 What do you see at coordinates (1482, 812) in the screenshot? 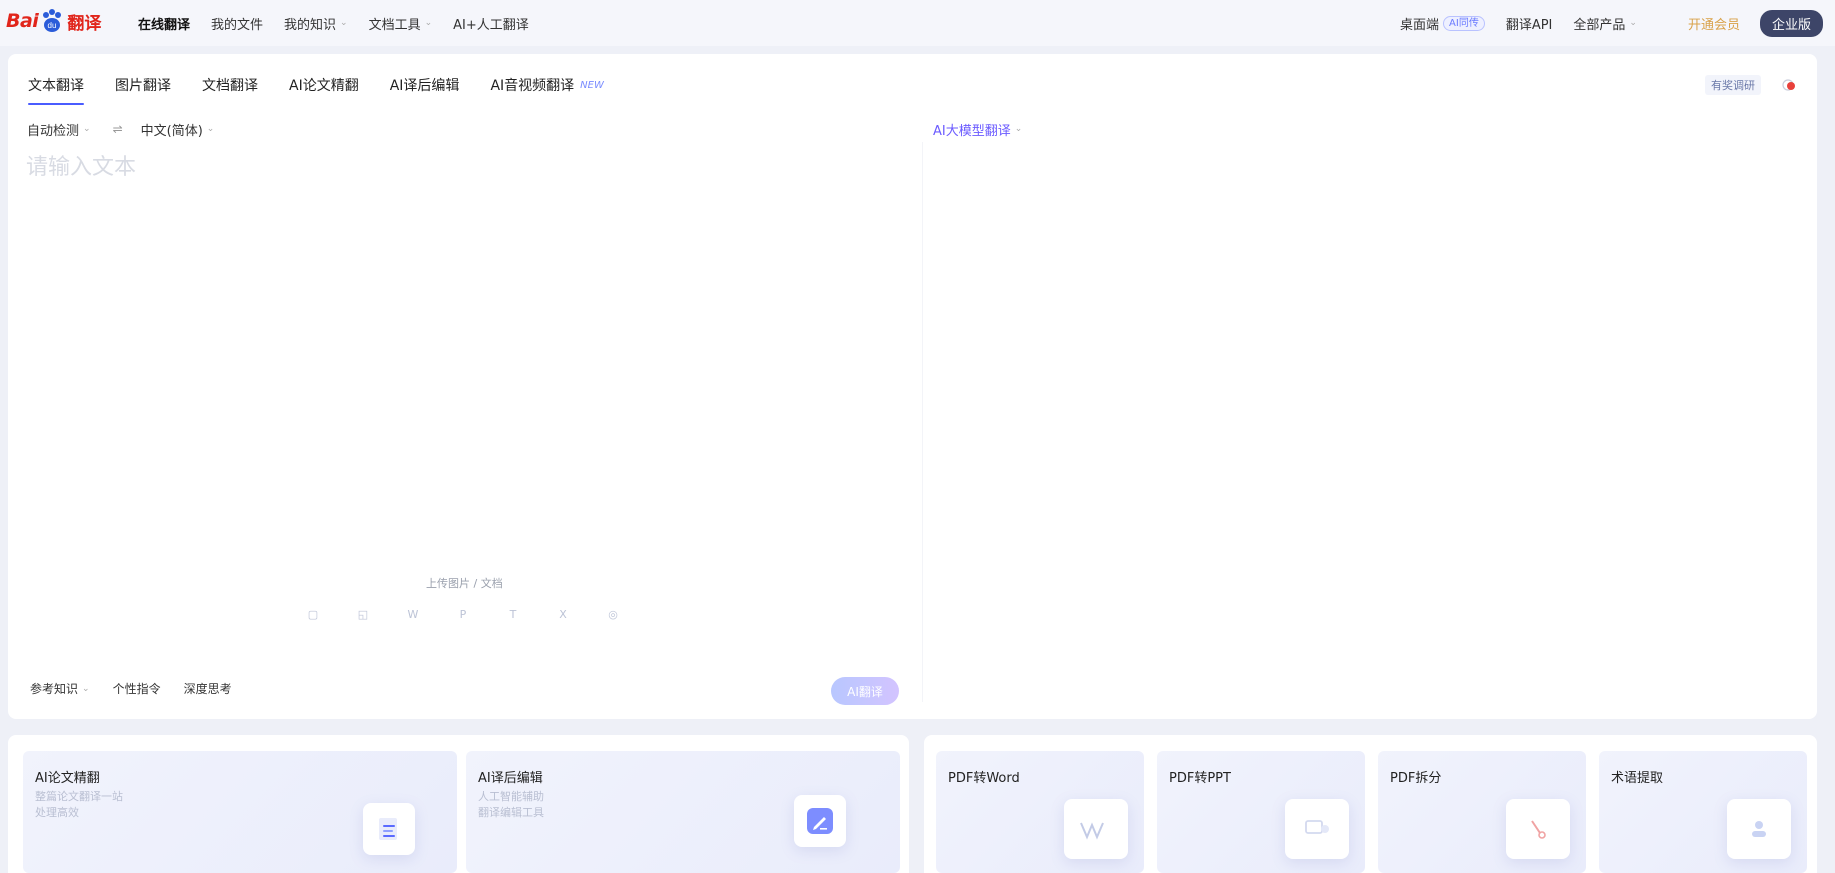
I see `card-pdf-split: PDF拆分` at bounding box center [1482, 812].